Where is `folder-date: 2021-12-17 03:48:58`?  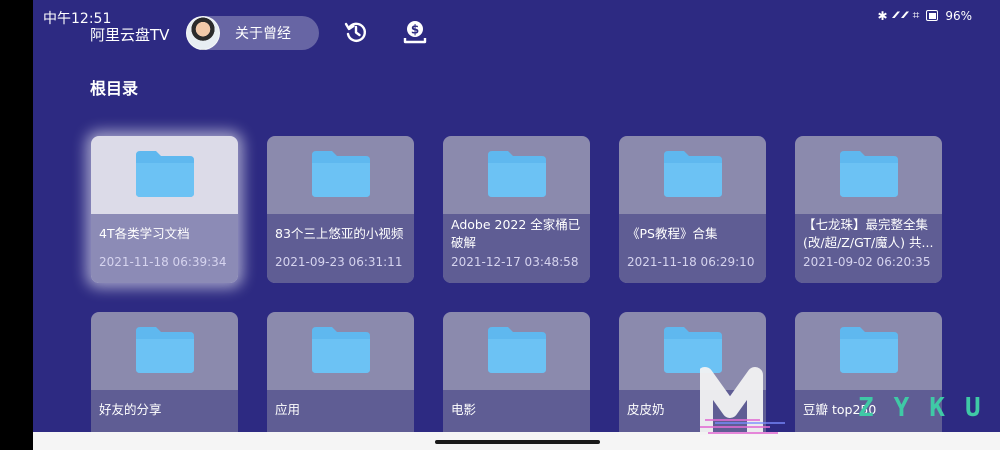
folder-date: 2021-12-17 03:48:58 is located at coordinates (515, 262).